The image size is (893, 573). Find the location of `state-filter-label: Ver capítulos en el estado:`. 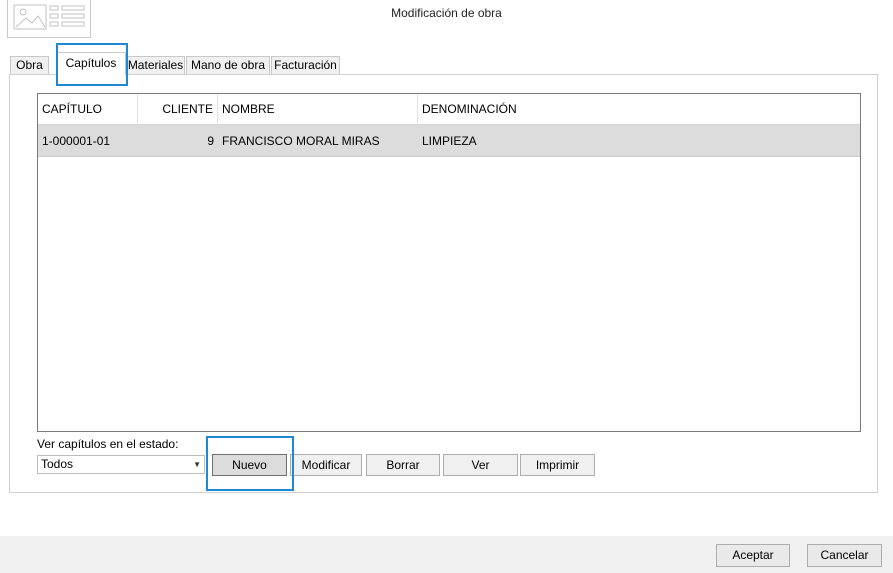

state-filter-label: Ver capítulos en el estado: is located at coordinates (108, 444).